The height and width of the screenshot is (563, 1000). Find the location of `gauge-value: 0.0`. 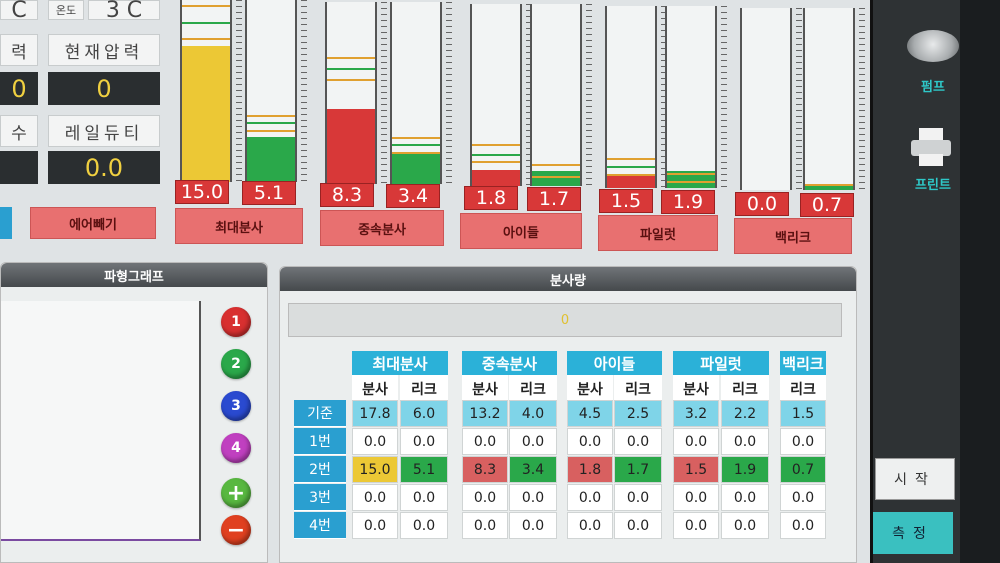

gauge-value: 0.0 is located at coordinates (762, 204).